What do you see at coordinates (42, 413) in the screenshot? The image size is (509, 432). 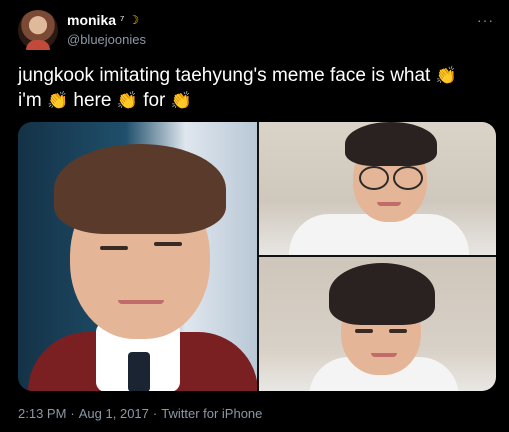 I see `tweet-time: 2:13 PM` at bounding box center [42, 413].